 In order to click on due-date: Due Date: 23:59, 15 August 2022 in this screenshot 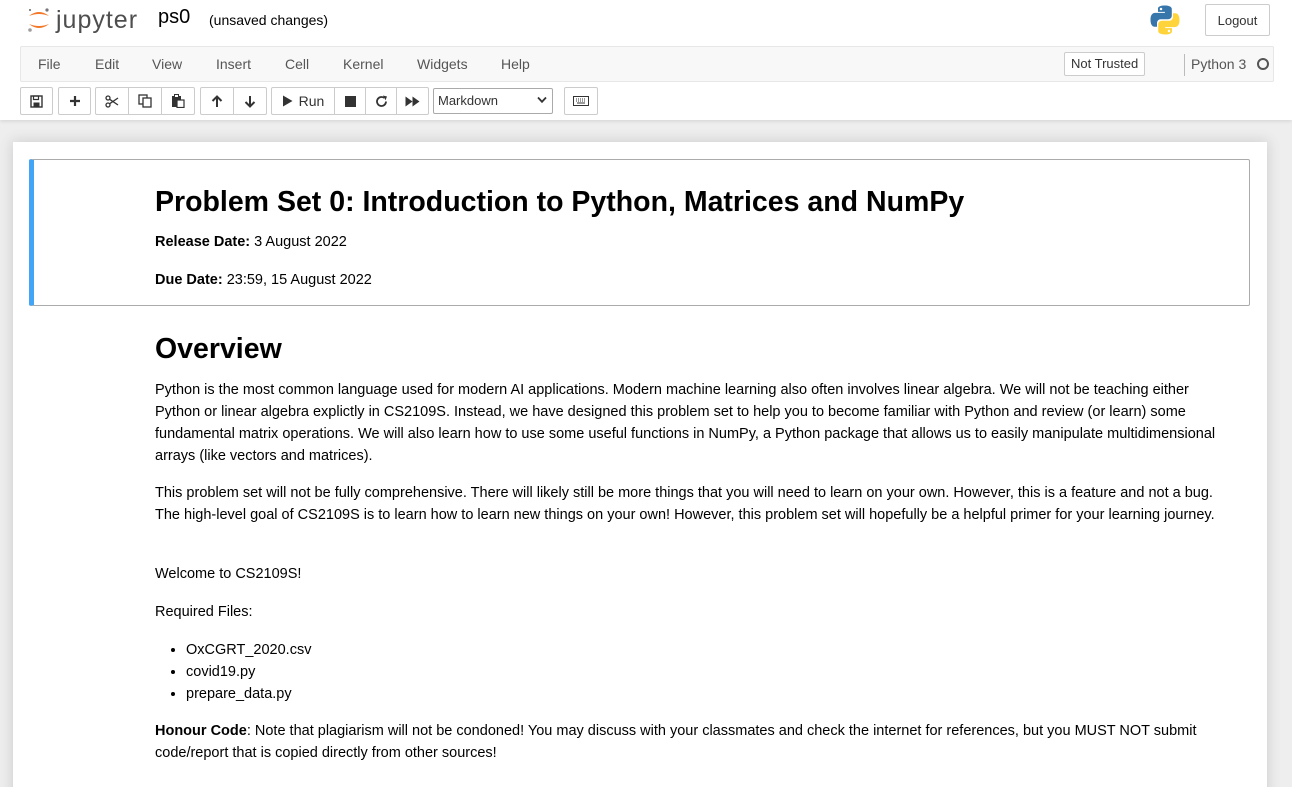, I will do `click(263, 280)`.